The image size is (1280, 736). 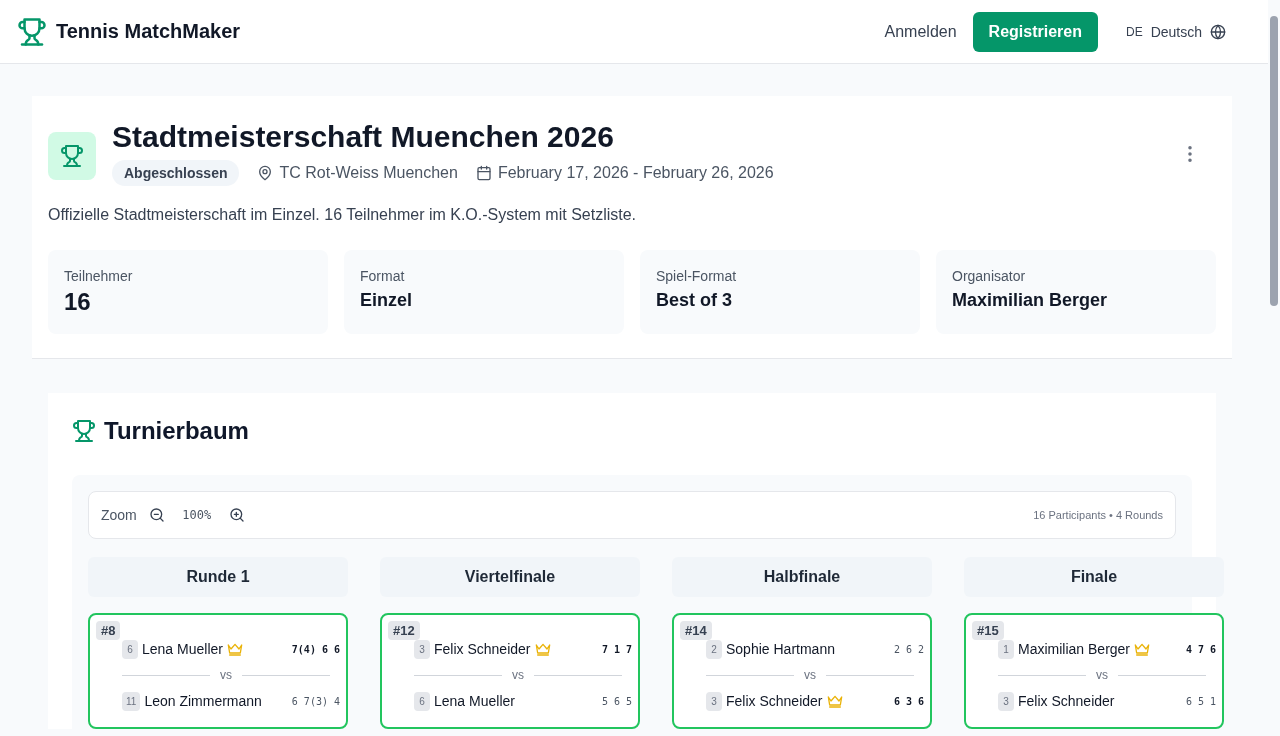 What do you see at coordinates (696, 630) in the screenshot?
I see `match-number: #14` at bounding box center [696, 630].